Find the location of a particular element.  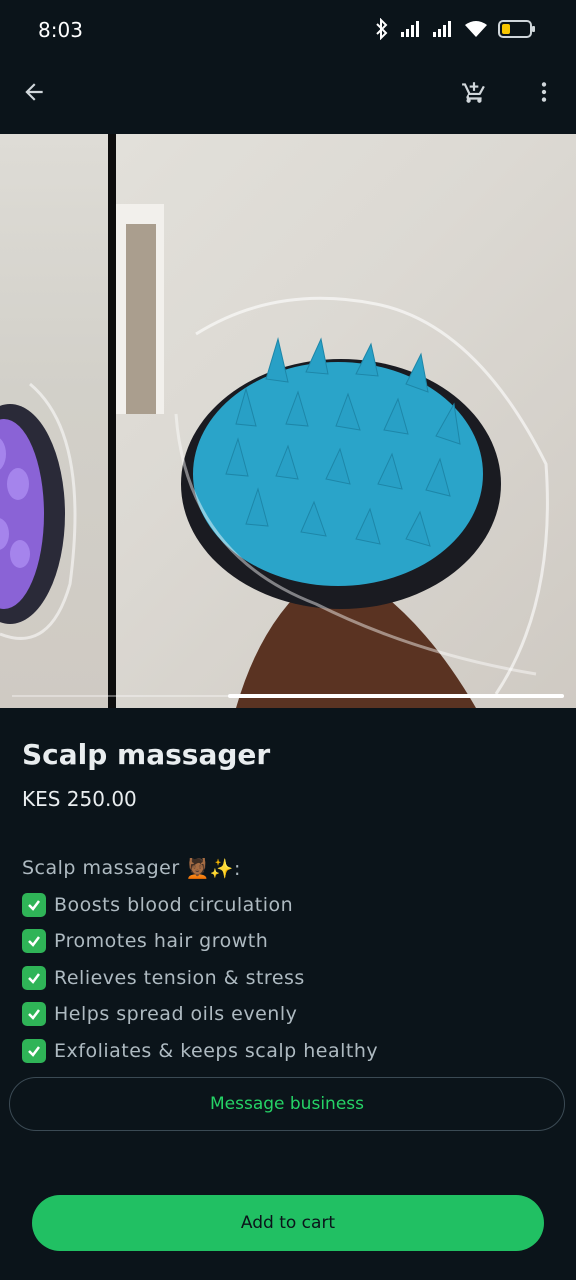

feature-text: Exfoliates & keeps scalp healthy is located at coordinates (216, 1050).